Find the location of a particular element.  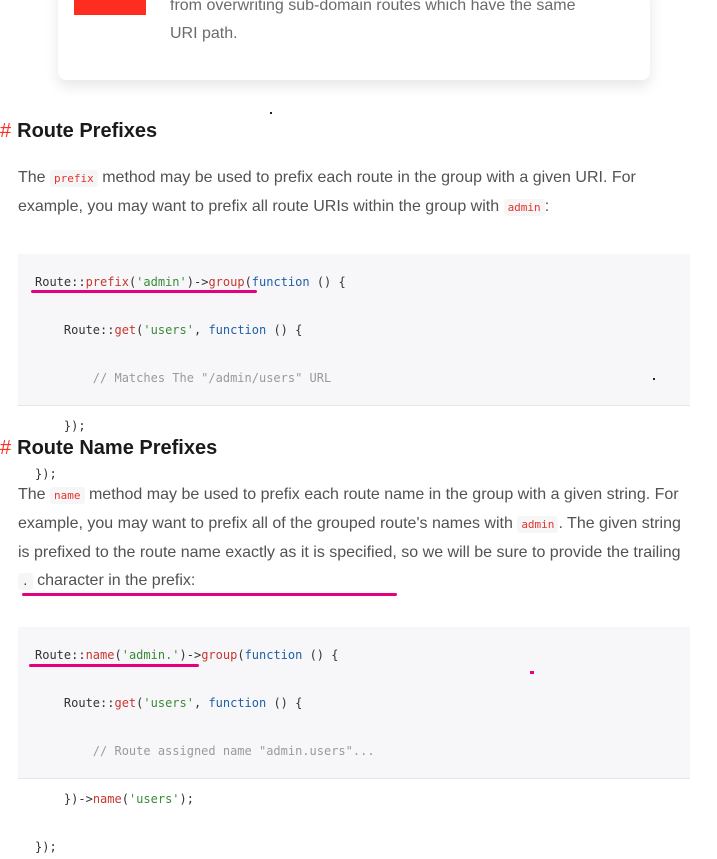

para-text: : is located at coordinates (547, 206).